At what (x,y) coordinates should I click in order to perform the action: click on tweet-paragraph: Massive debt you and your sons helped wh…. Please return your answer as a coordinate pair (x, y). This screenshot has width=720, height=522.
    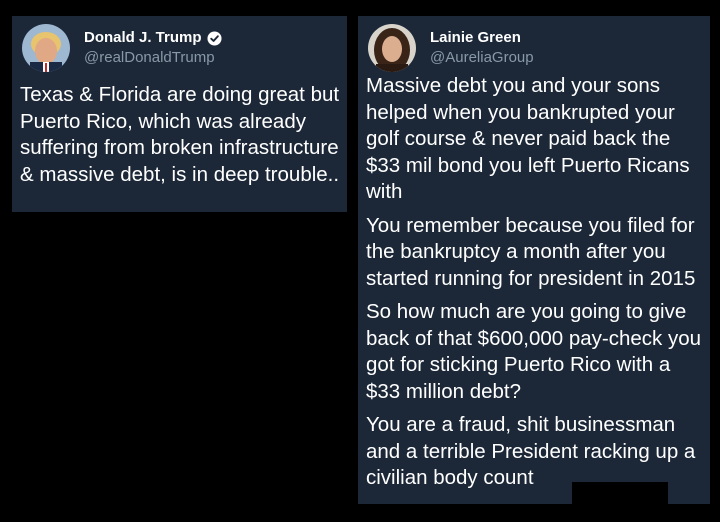
    Looking at the image, I should click on (528, 138).